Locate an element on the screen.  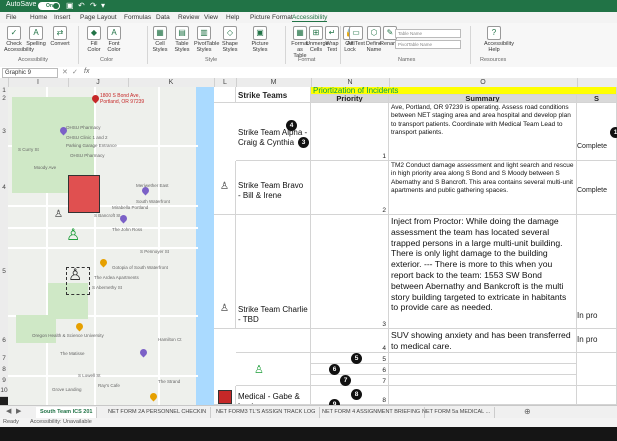
marker-badge: 5 is located at coordinates (356, 358).